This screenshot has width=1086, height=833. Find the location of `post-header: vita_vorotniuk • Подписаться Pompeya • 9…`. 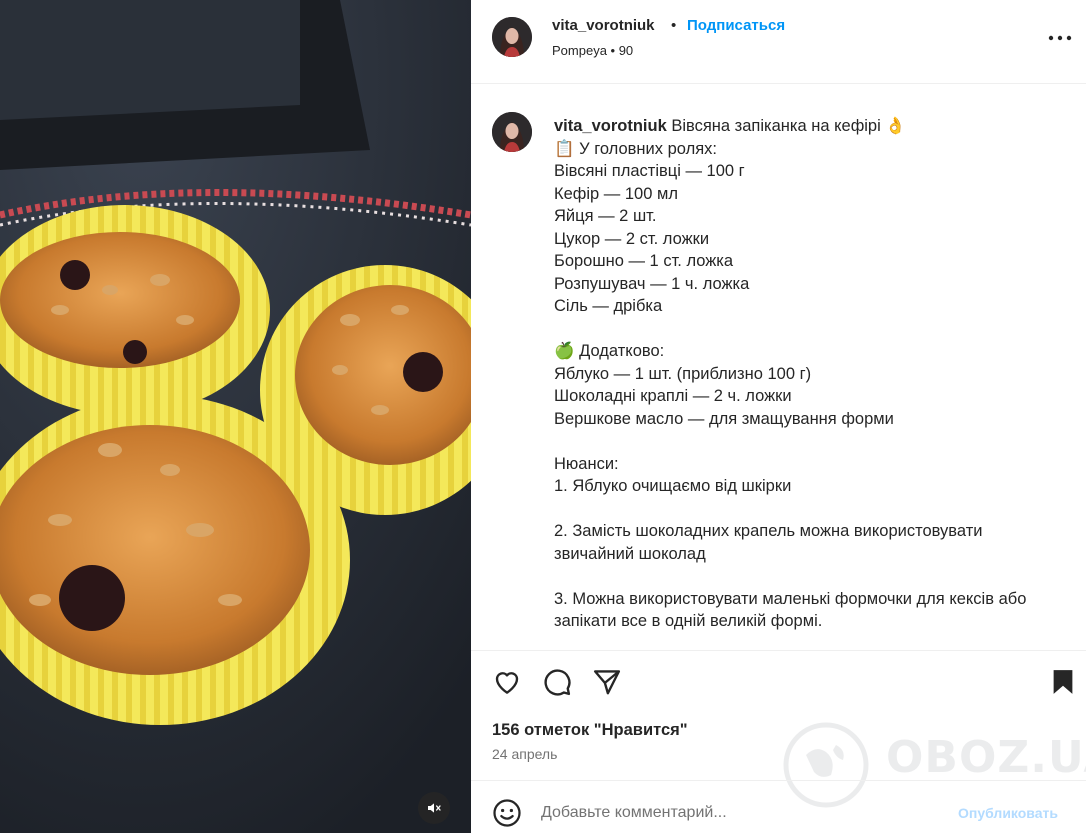

post-header: vita_vorotniuk • Подписаться Pompeya • 9… is located at coordinates (778, 42).